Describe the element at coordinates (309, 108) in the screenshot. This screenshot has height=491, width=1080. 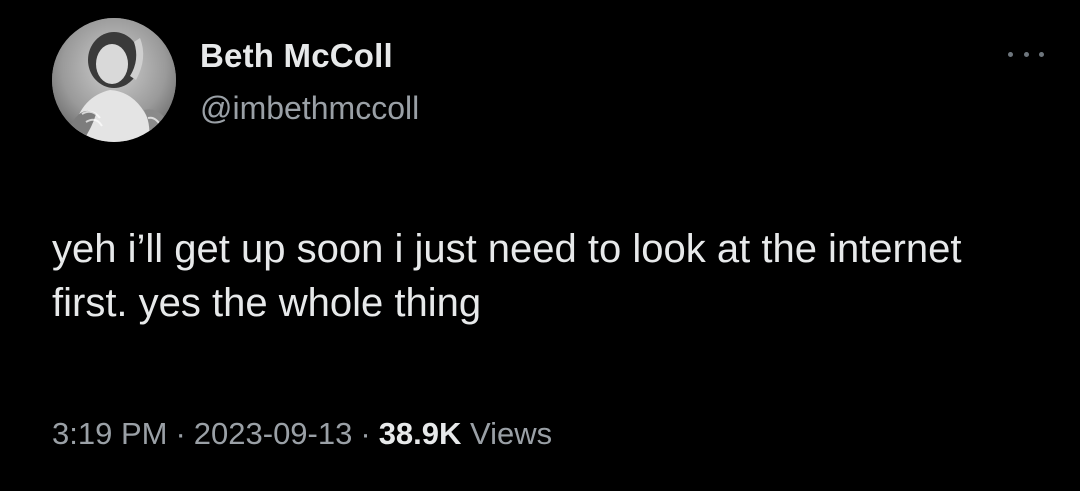
I see `author-handle: @imbethmccoll` at that location.